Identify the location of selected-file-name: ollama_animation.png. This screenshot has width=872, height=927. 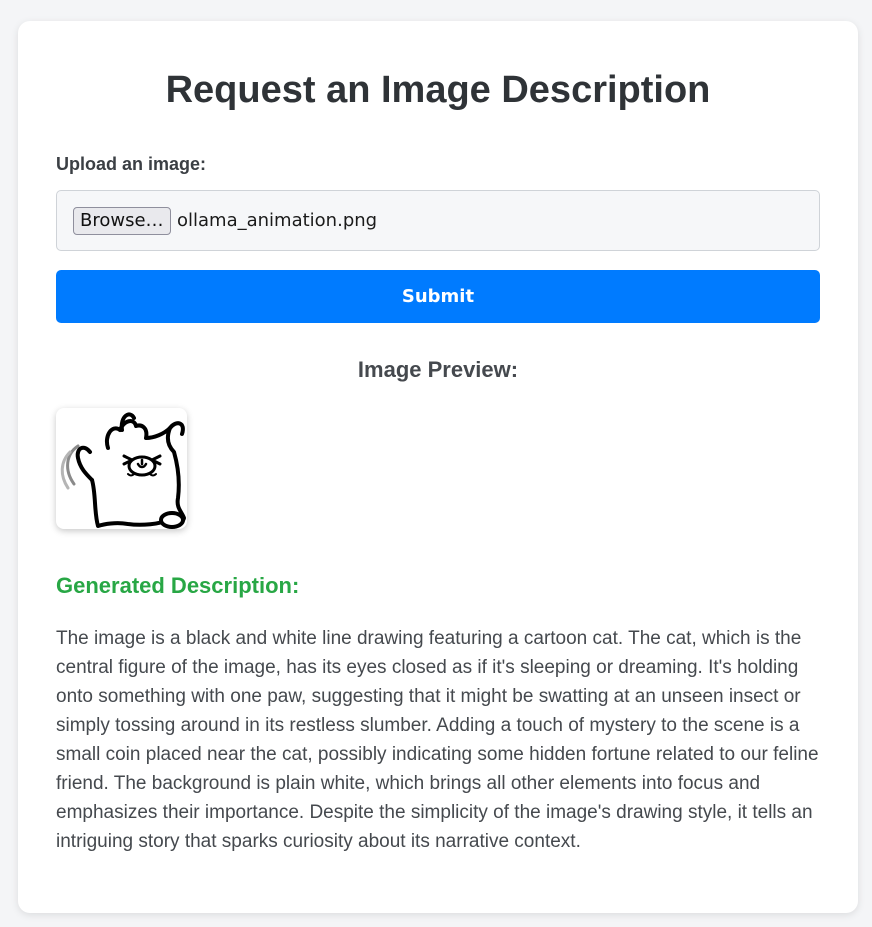
(277, 220).